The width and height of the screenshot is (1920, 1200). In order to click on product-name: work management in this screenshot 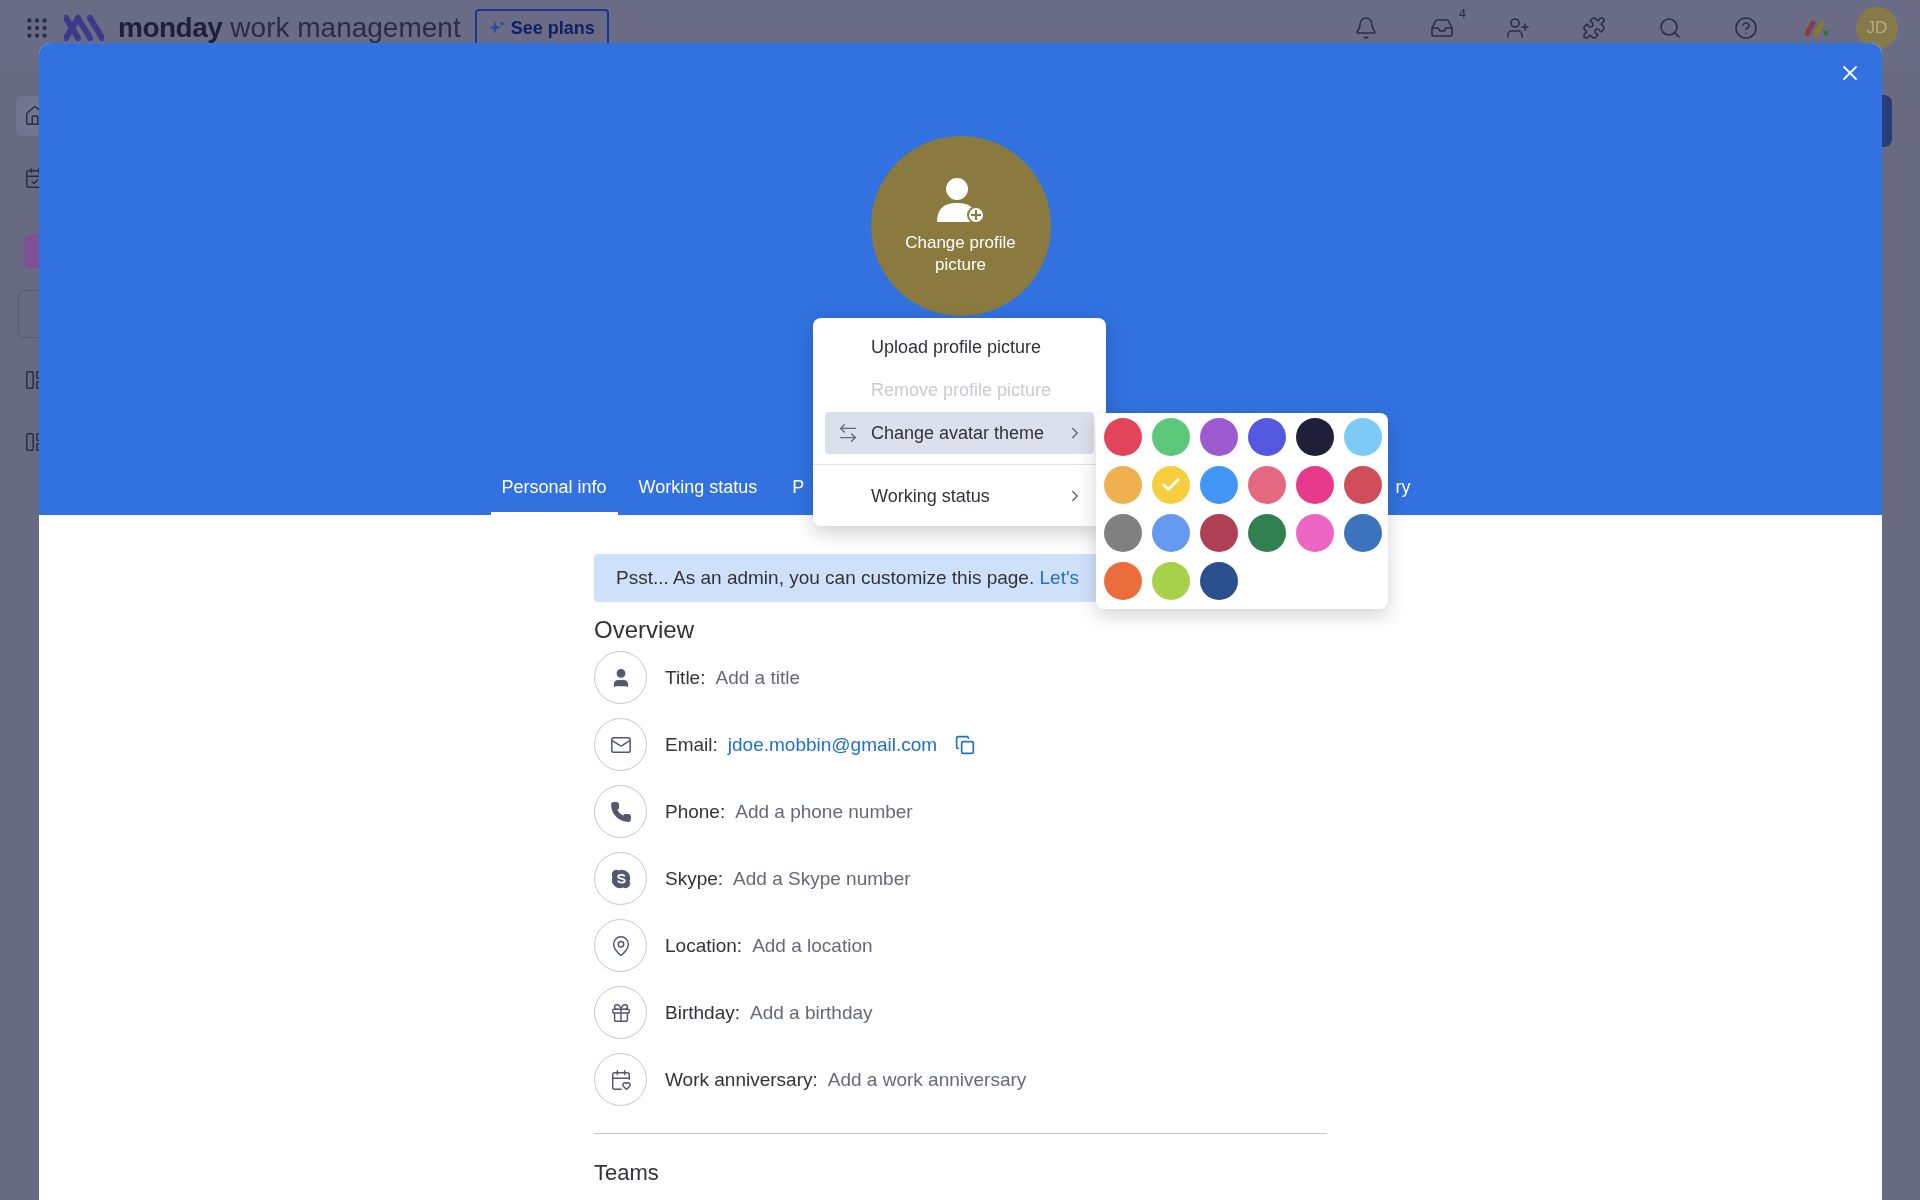, I will do `click(345, 28)`.